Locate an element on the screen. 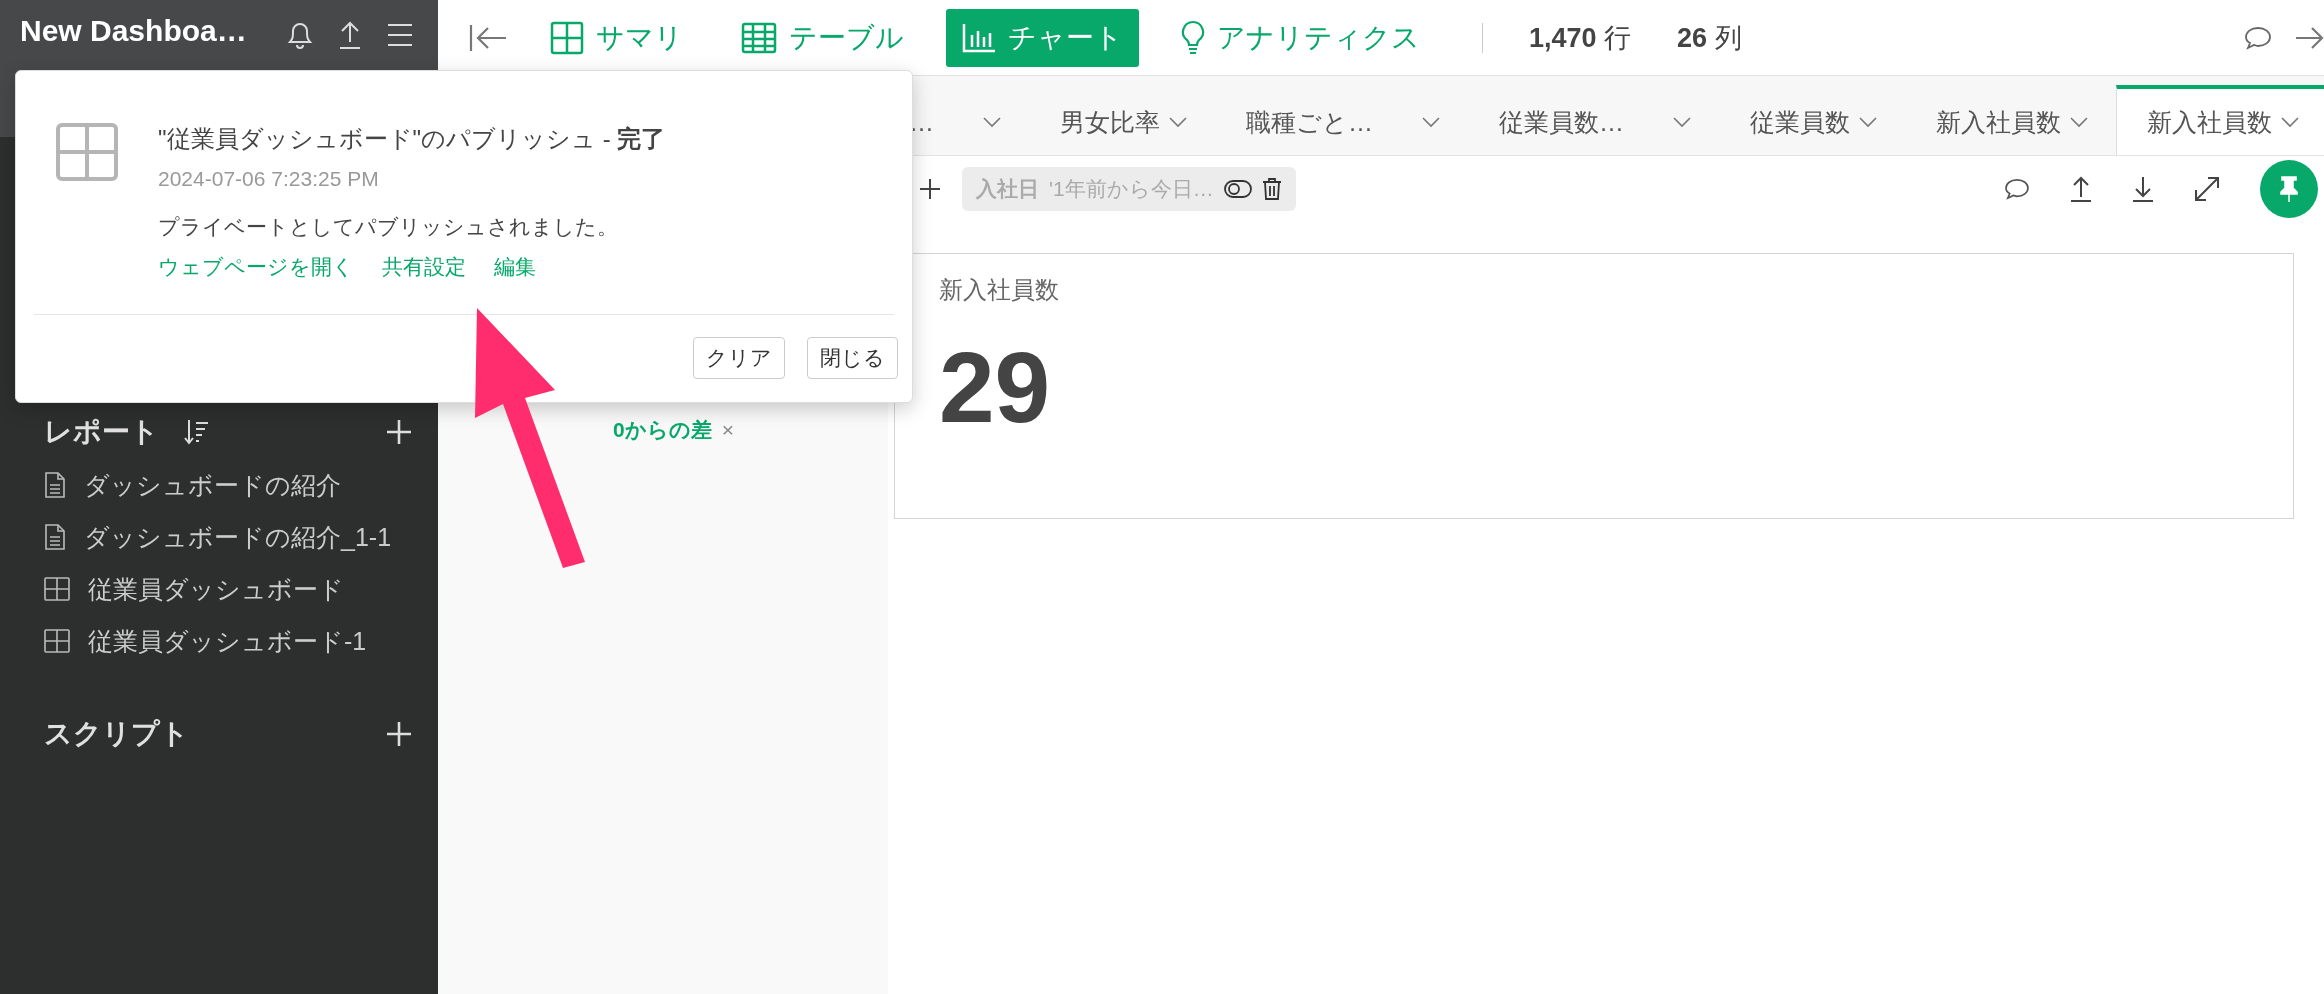 The height and width of the screenshot is (994, 2324). report-item: 従業員ダッシュボード-1 is located at coordinates (228, 641).